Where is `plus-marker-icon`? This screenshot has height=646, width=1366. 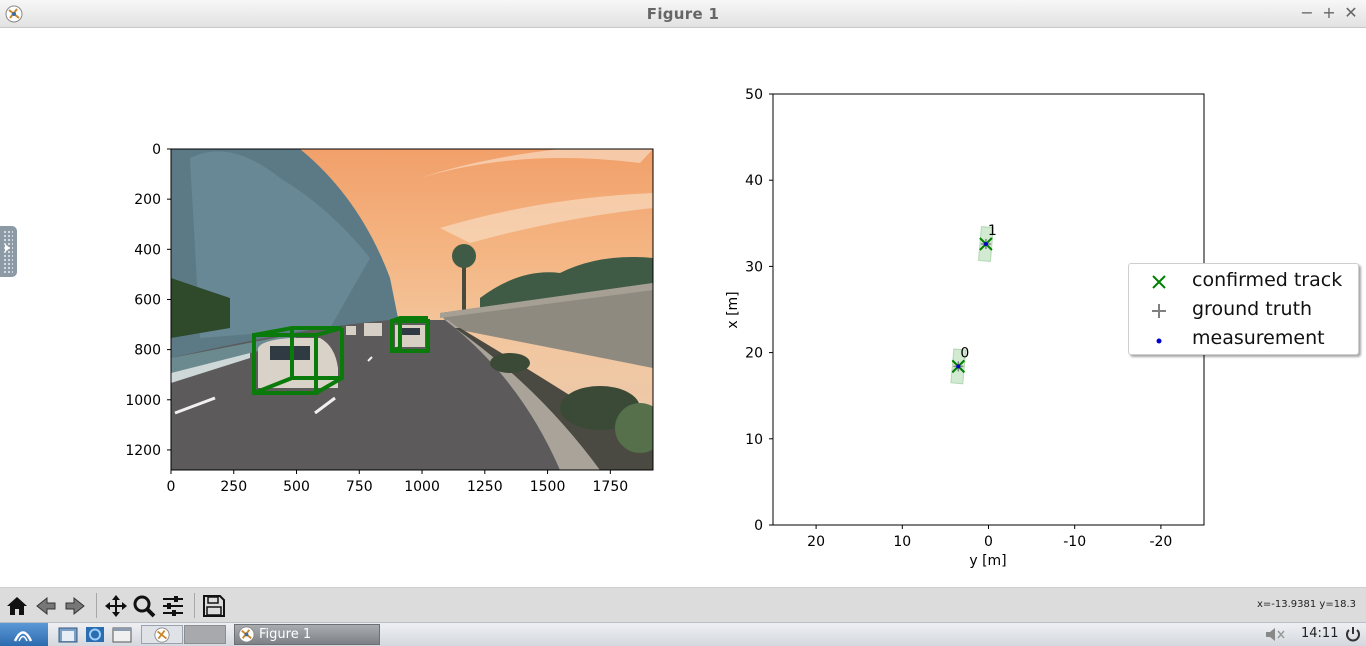 plus-marker-icon is located at coordinates (1159, 311).